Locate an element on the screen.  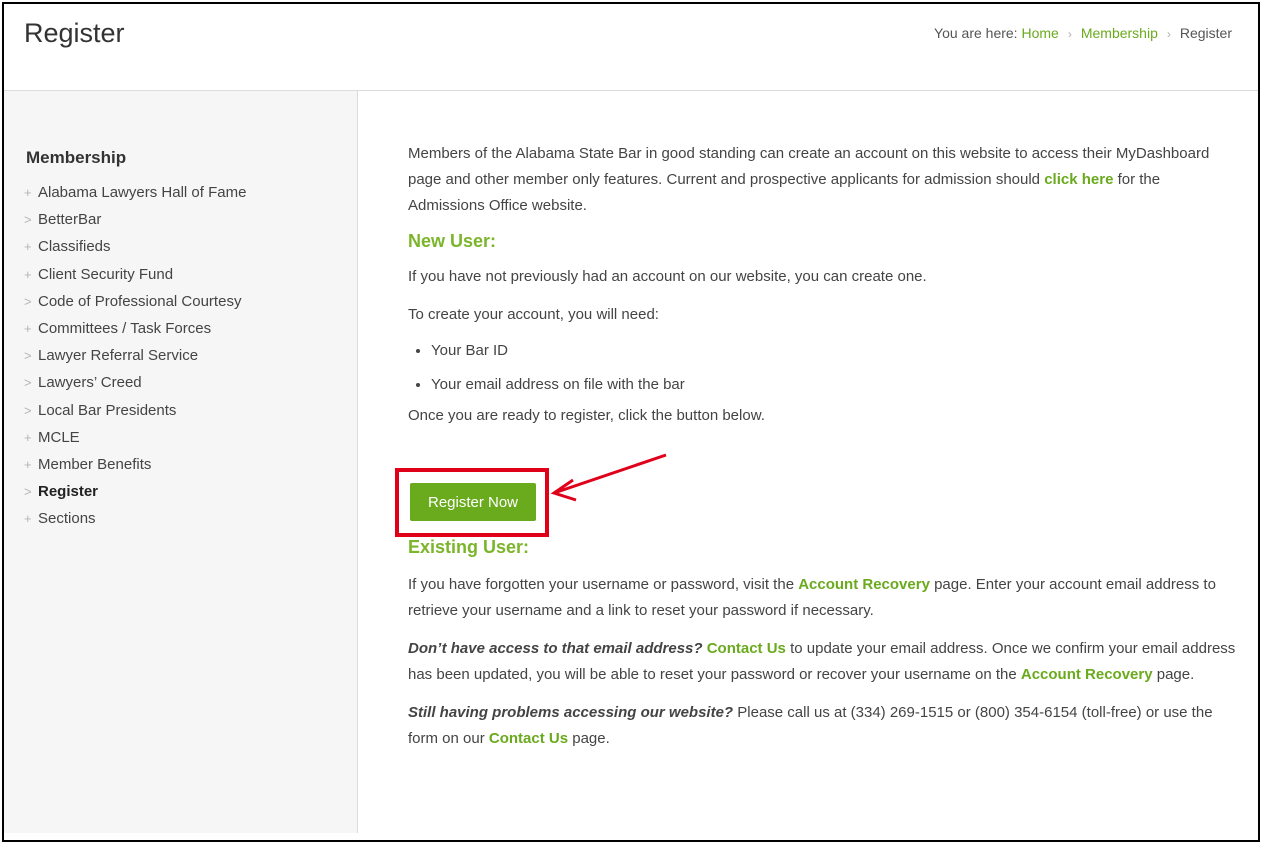
highlight-box is located at coordinates (472, 502).